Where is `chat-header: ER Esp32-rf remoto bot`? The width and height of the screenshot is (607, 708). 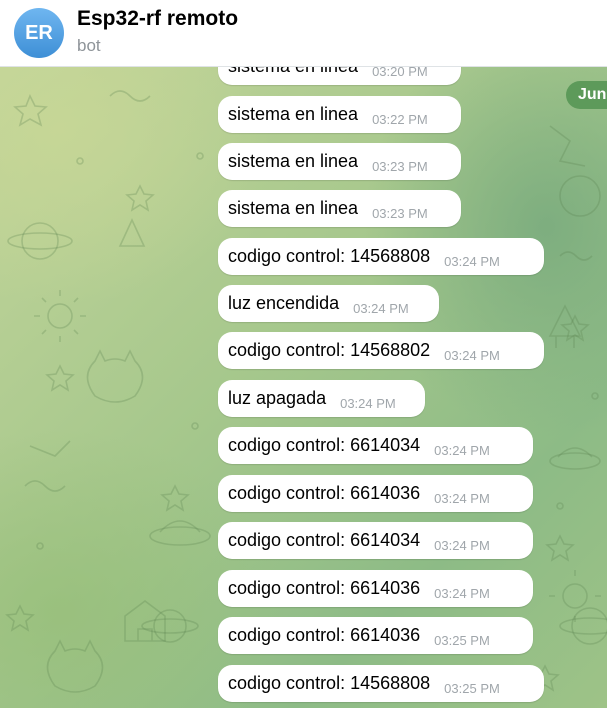 chat-header: ER Esp32-rf remoto bot is located at coordinates (303, 33).